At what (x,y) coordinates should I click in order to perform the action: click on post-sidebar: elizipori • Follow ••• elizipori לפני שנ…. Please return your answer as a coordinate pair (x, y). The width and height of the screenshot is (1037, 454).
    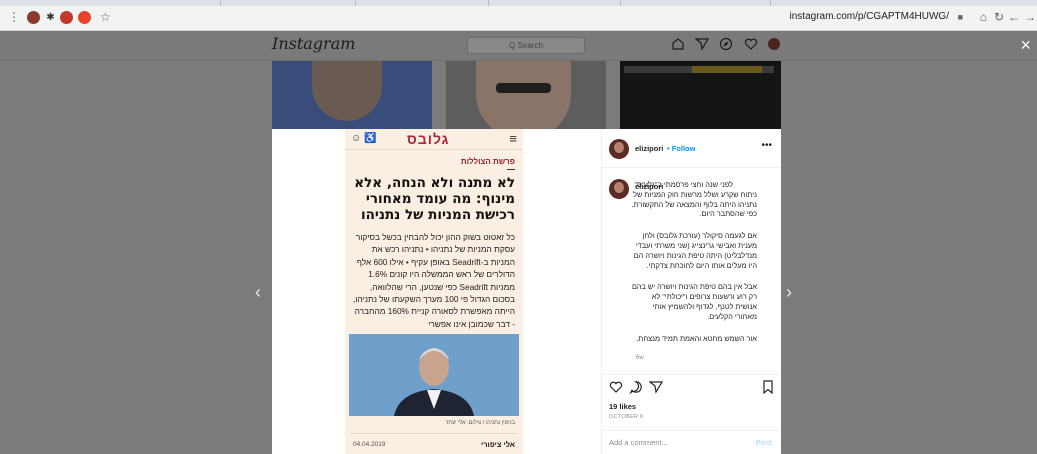
    Looking at the image, I should click on (691, 291).